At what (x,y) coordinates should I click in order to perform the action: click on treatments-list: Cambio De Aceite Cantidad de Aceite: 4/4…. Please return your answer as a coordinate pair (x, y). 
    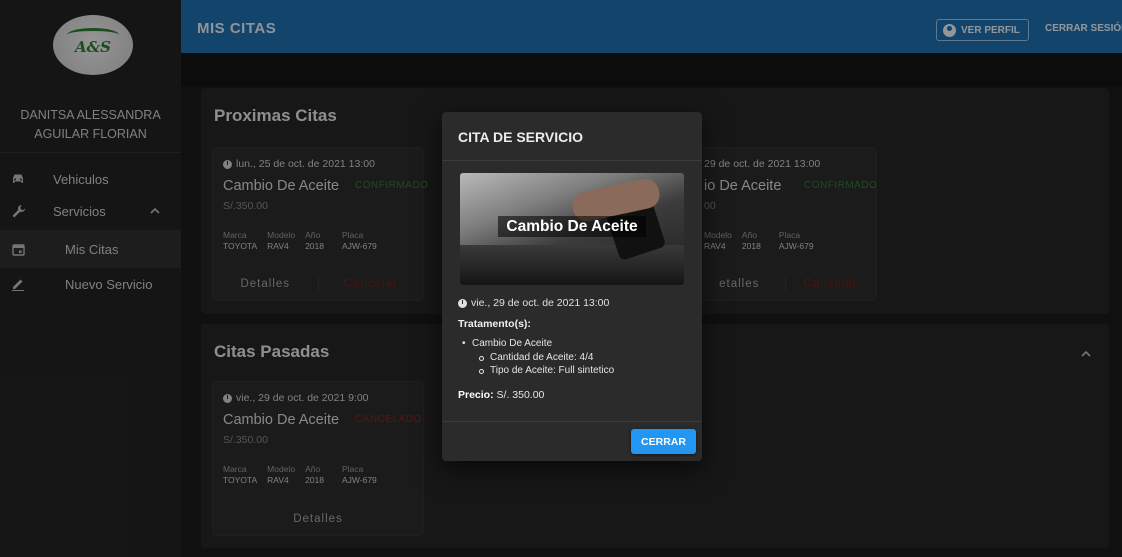
    Looking at the image, I should click on (538, 357).